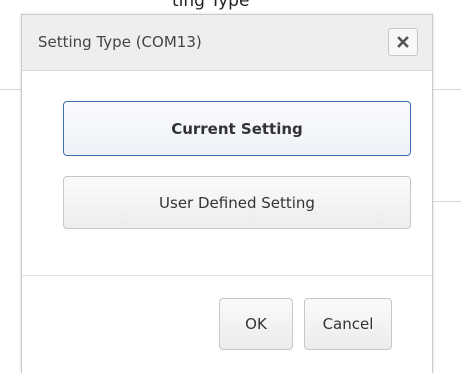 The image size is (461, 373). What do you see at coordinates (211, 5) in the screenshot?
I see `background-page-title: ting Type` at bounding box center [211, 5].